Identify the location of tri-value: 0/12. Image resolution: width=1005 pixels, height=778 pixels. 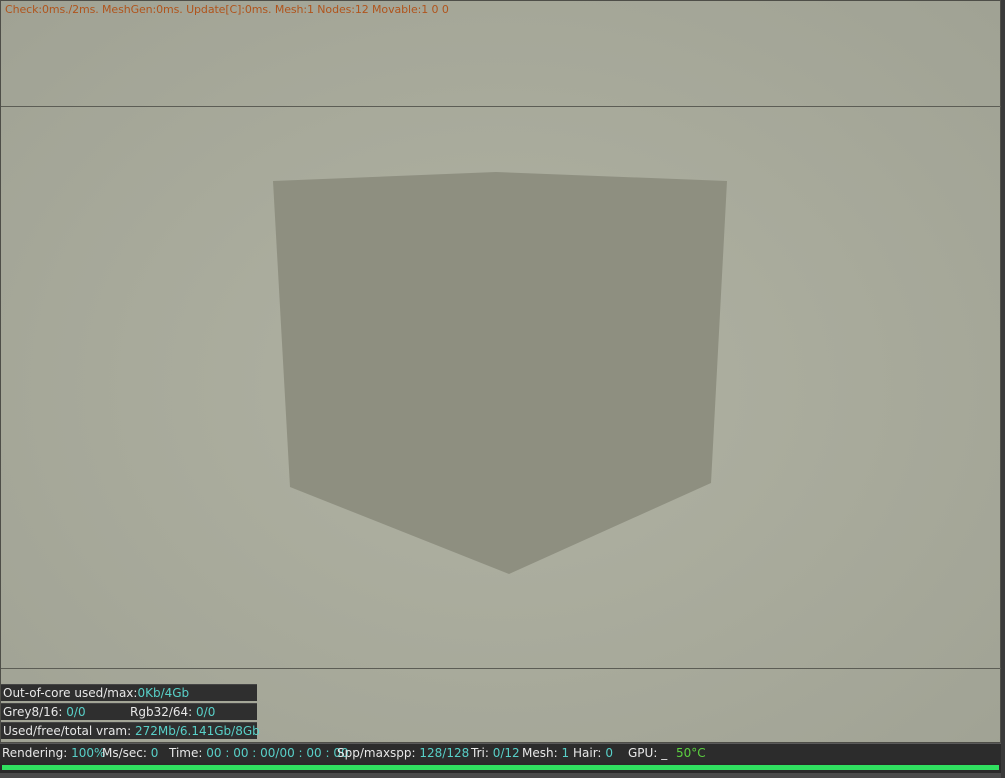
(506, 753).